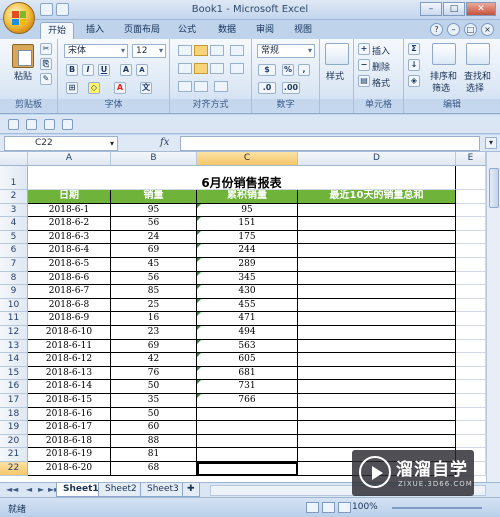 The image size is (500, 517). Describe the element at coordinates (444, 54) in the screenshot. I see `sort-filter-icon` at that location.